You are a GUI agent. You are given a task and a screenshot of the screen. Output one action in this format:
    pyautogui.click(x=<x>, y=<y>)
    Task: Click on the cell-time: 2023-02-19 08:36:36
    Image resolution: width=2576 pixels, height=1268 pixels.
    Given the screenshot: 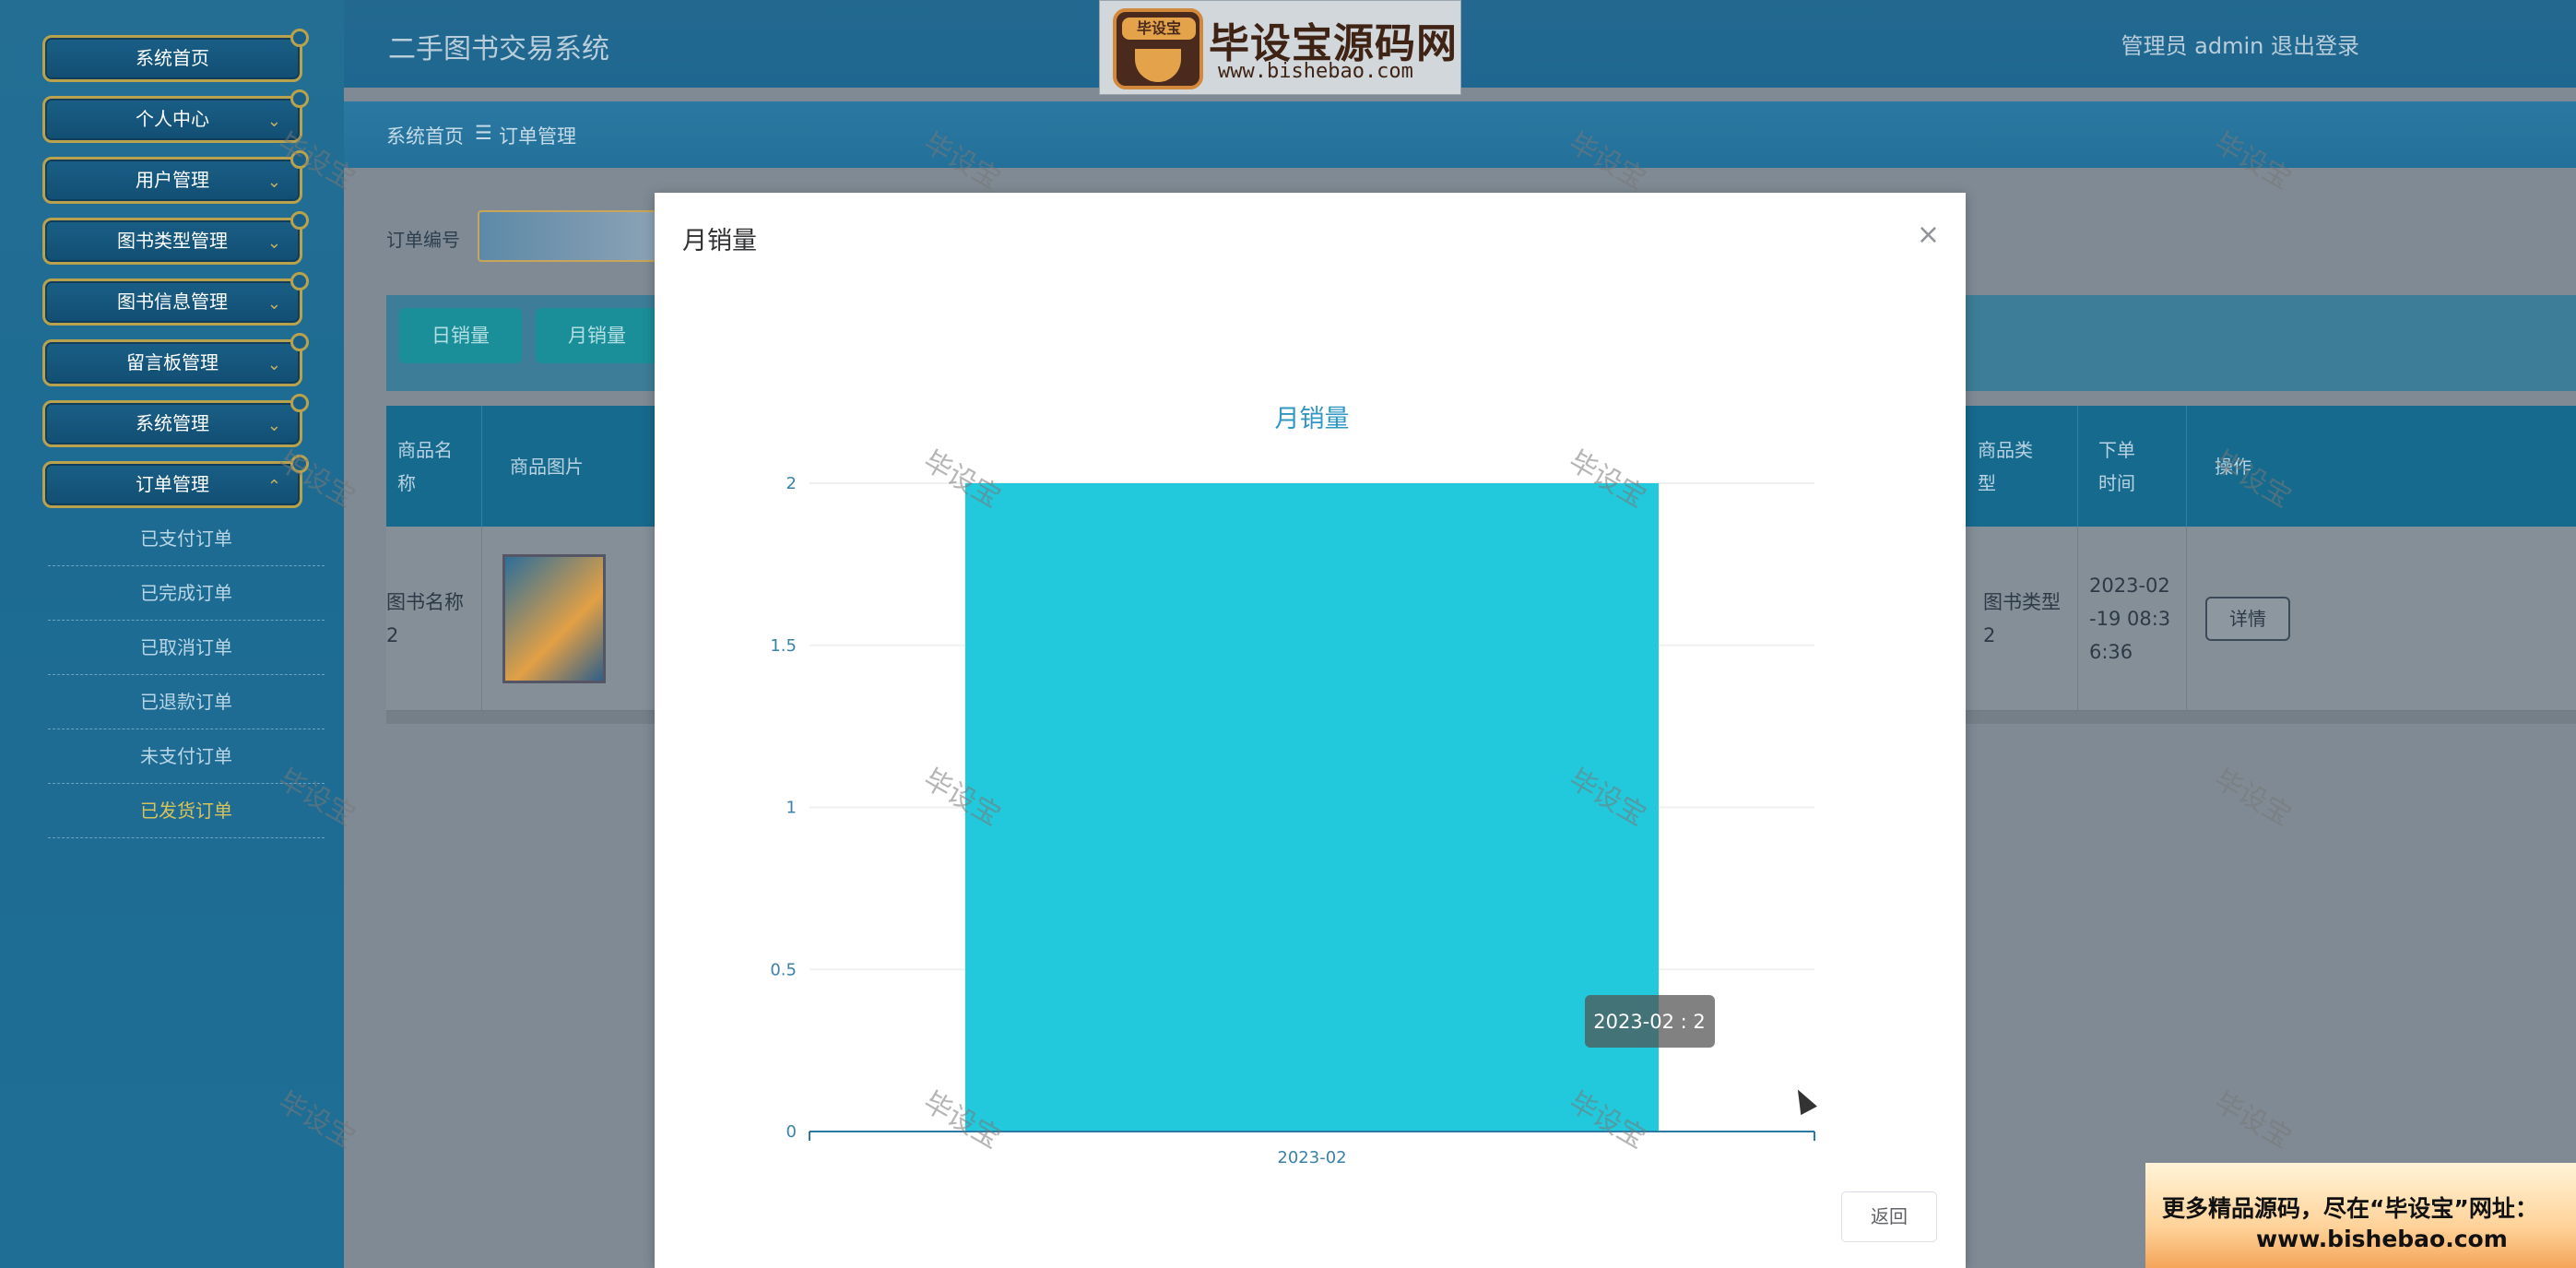 What is the action you would take?
    pyautogui.click(x=2132, y=619)
    